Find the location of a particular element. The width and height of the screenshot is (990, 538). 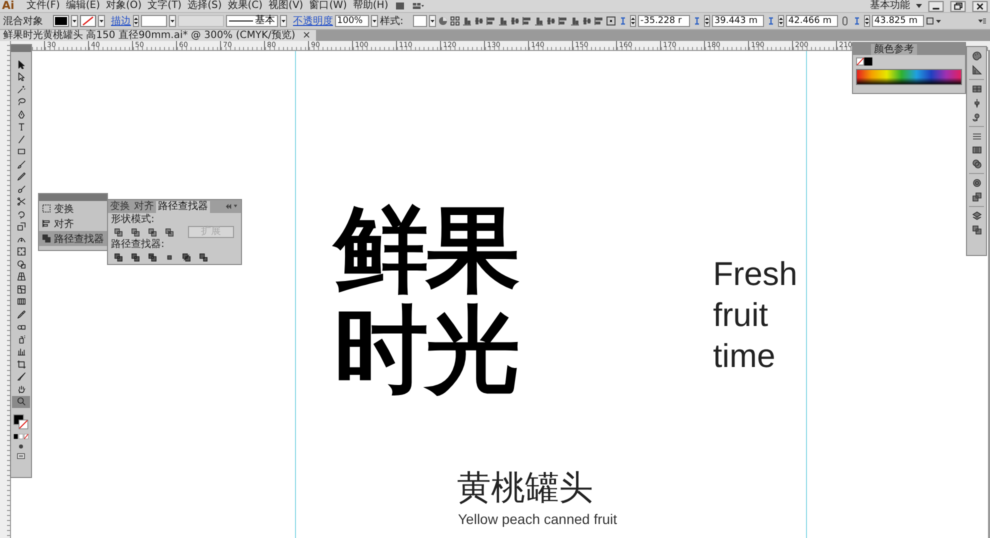

bridge-icon is located at coordinates (400, 6).